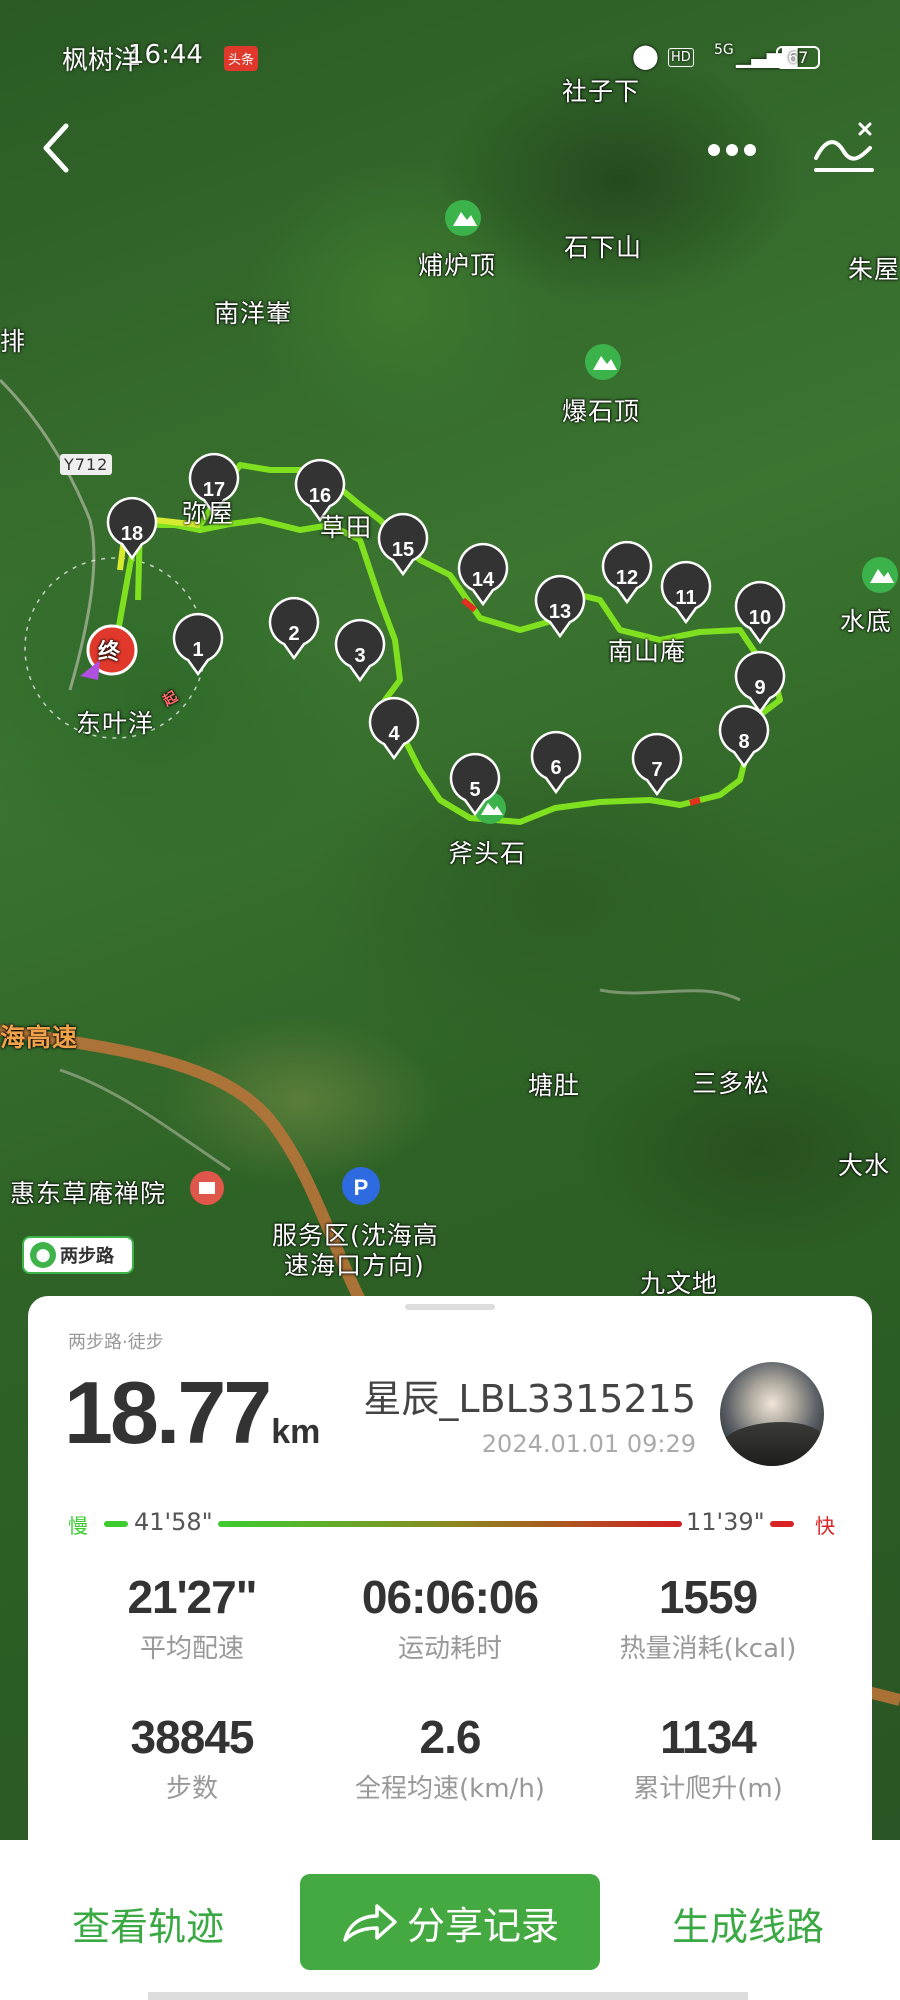 The image size is (900, 2000). What do you see at coordinates (168, 1412) in the screenshot?
I see `distance-value: 18.77` at bounding box center [168, 1412].